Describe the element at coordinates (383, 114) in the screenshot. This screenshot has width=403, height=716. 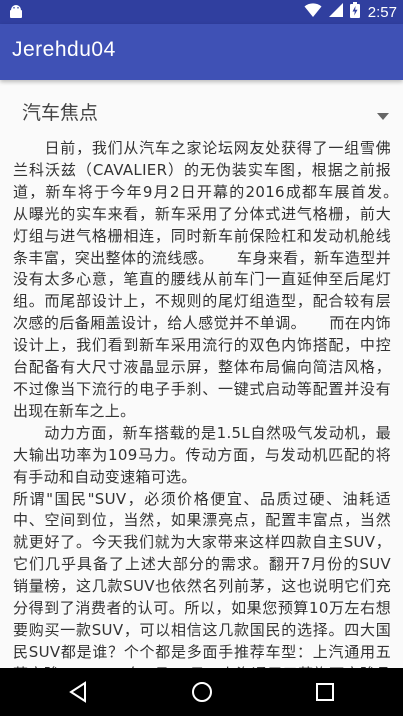
I see `dropdown-arrow-icon` at that location.